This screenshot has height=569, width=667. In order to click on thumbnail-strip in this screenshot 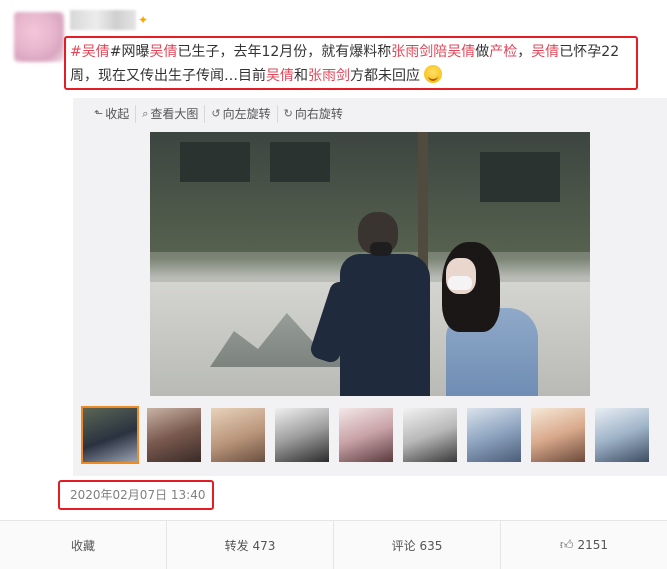, I will do `click(366, 437)`.